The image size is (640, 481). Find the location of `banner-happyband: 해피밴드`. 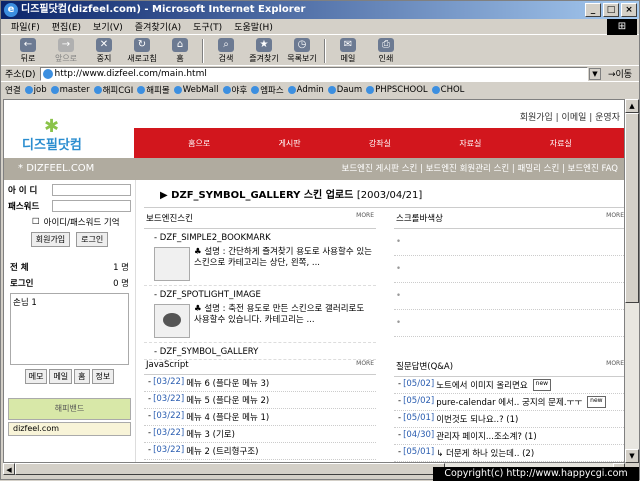

banner-happyband: 해피밴드 is located at coordinates (69, 409).